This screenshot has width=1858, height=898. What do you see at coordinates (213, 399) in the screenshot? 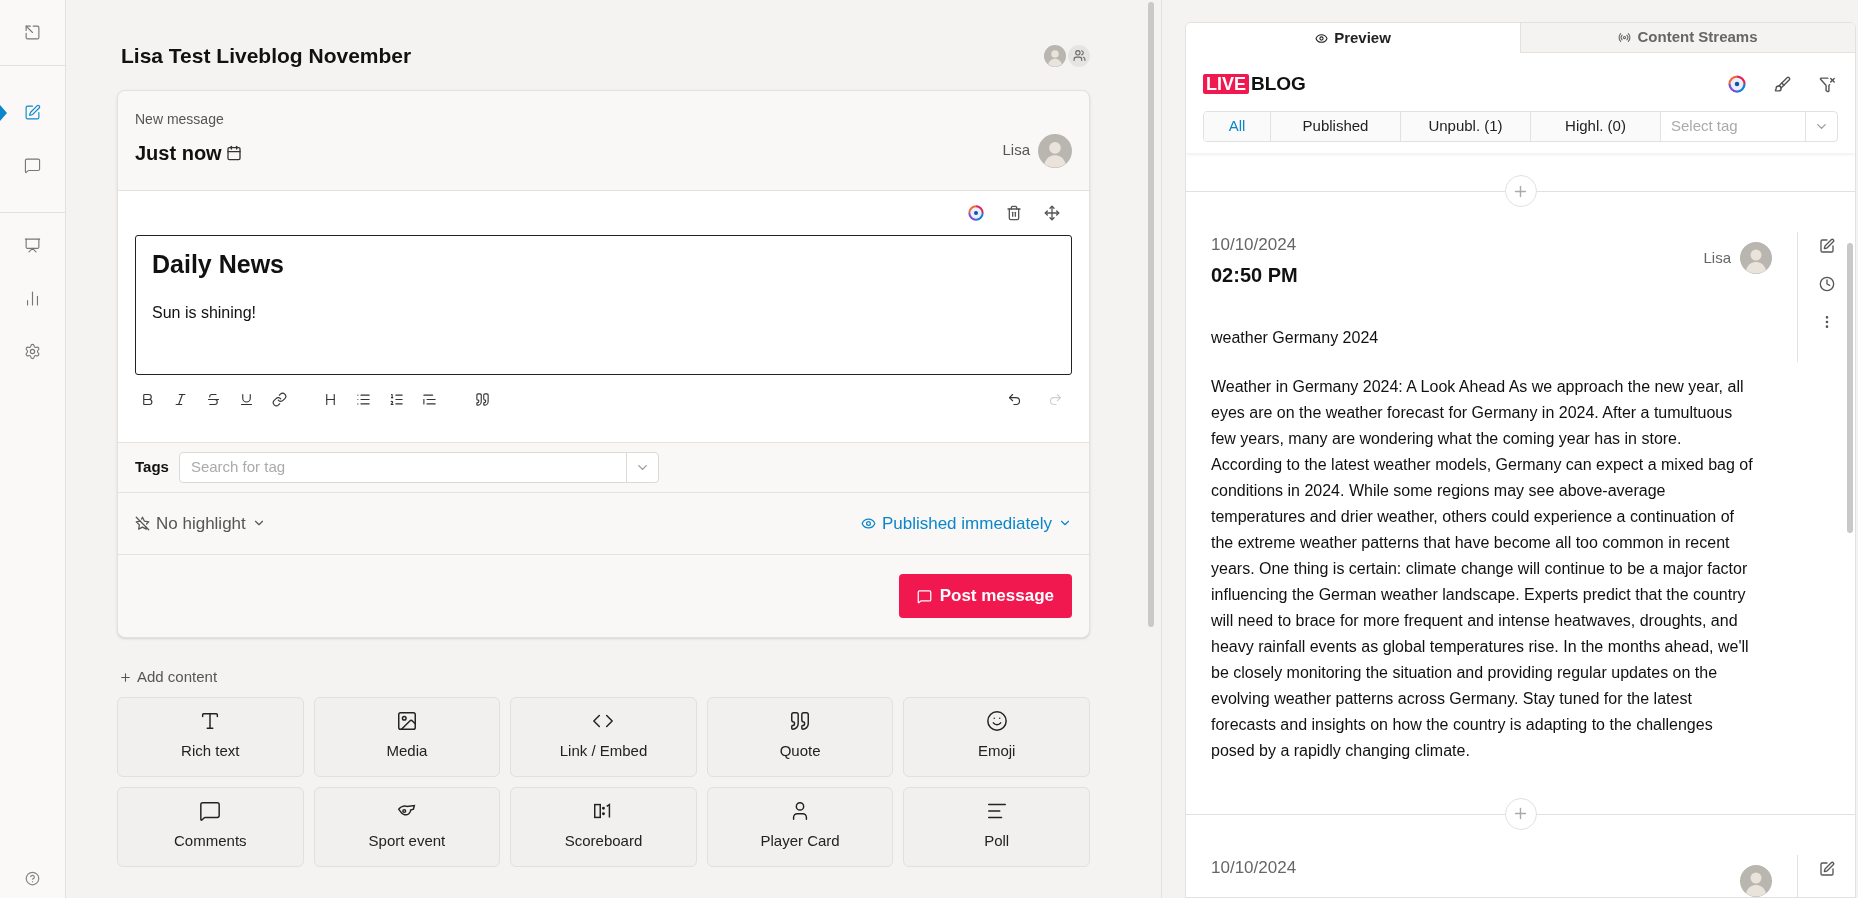
I see `strikethrough-icon` at bounding box center [213, 399].